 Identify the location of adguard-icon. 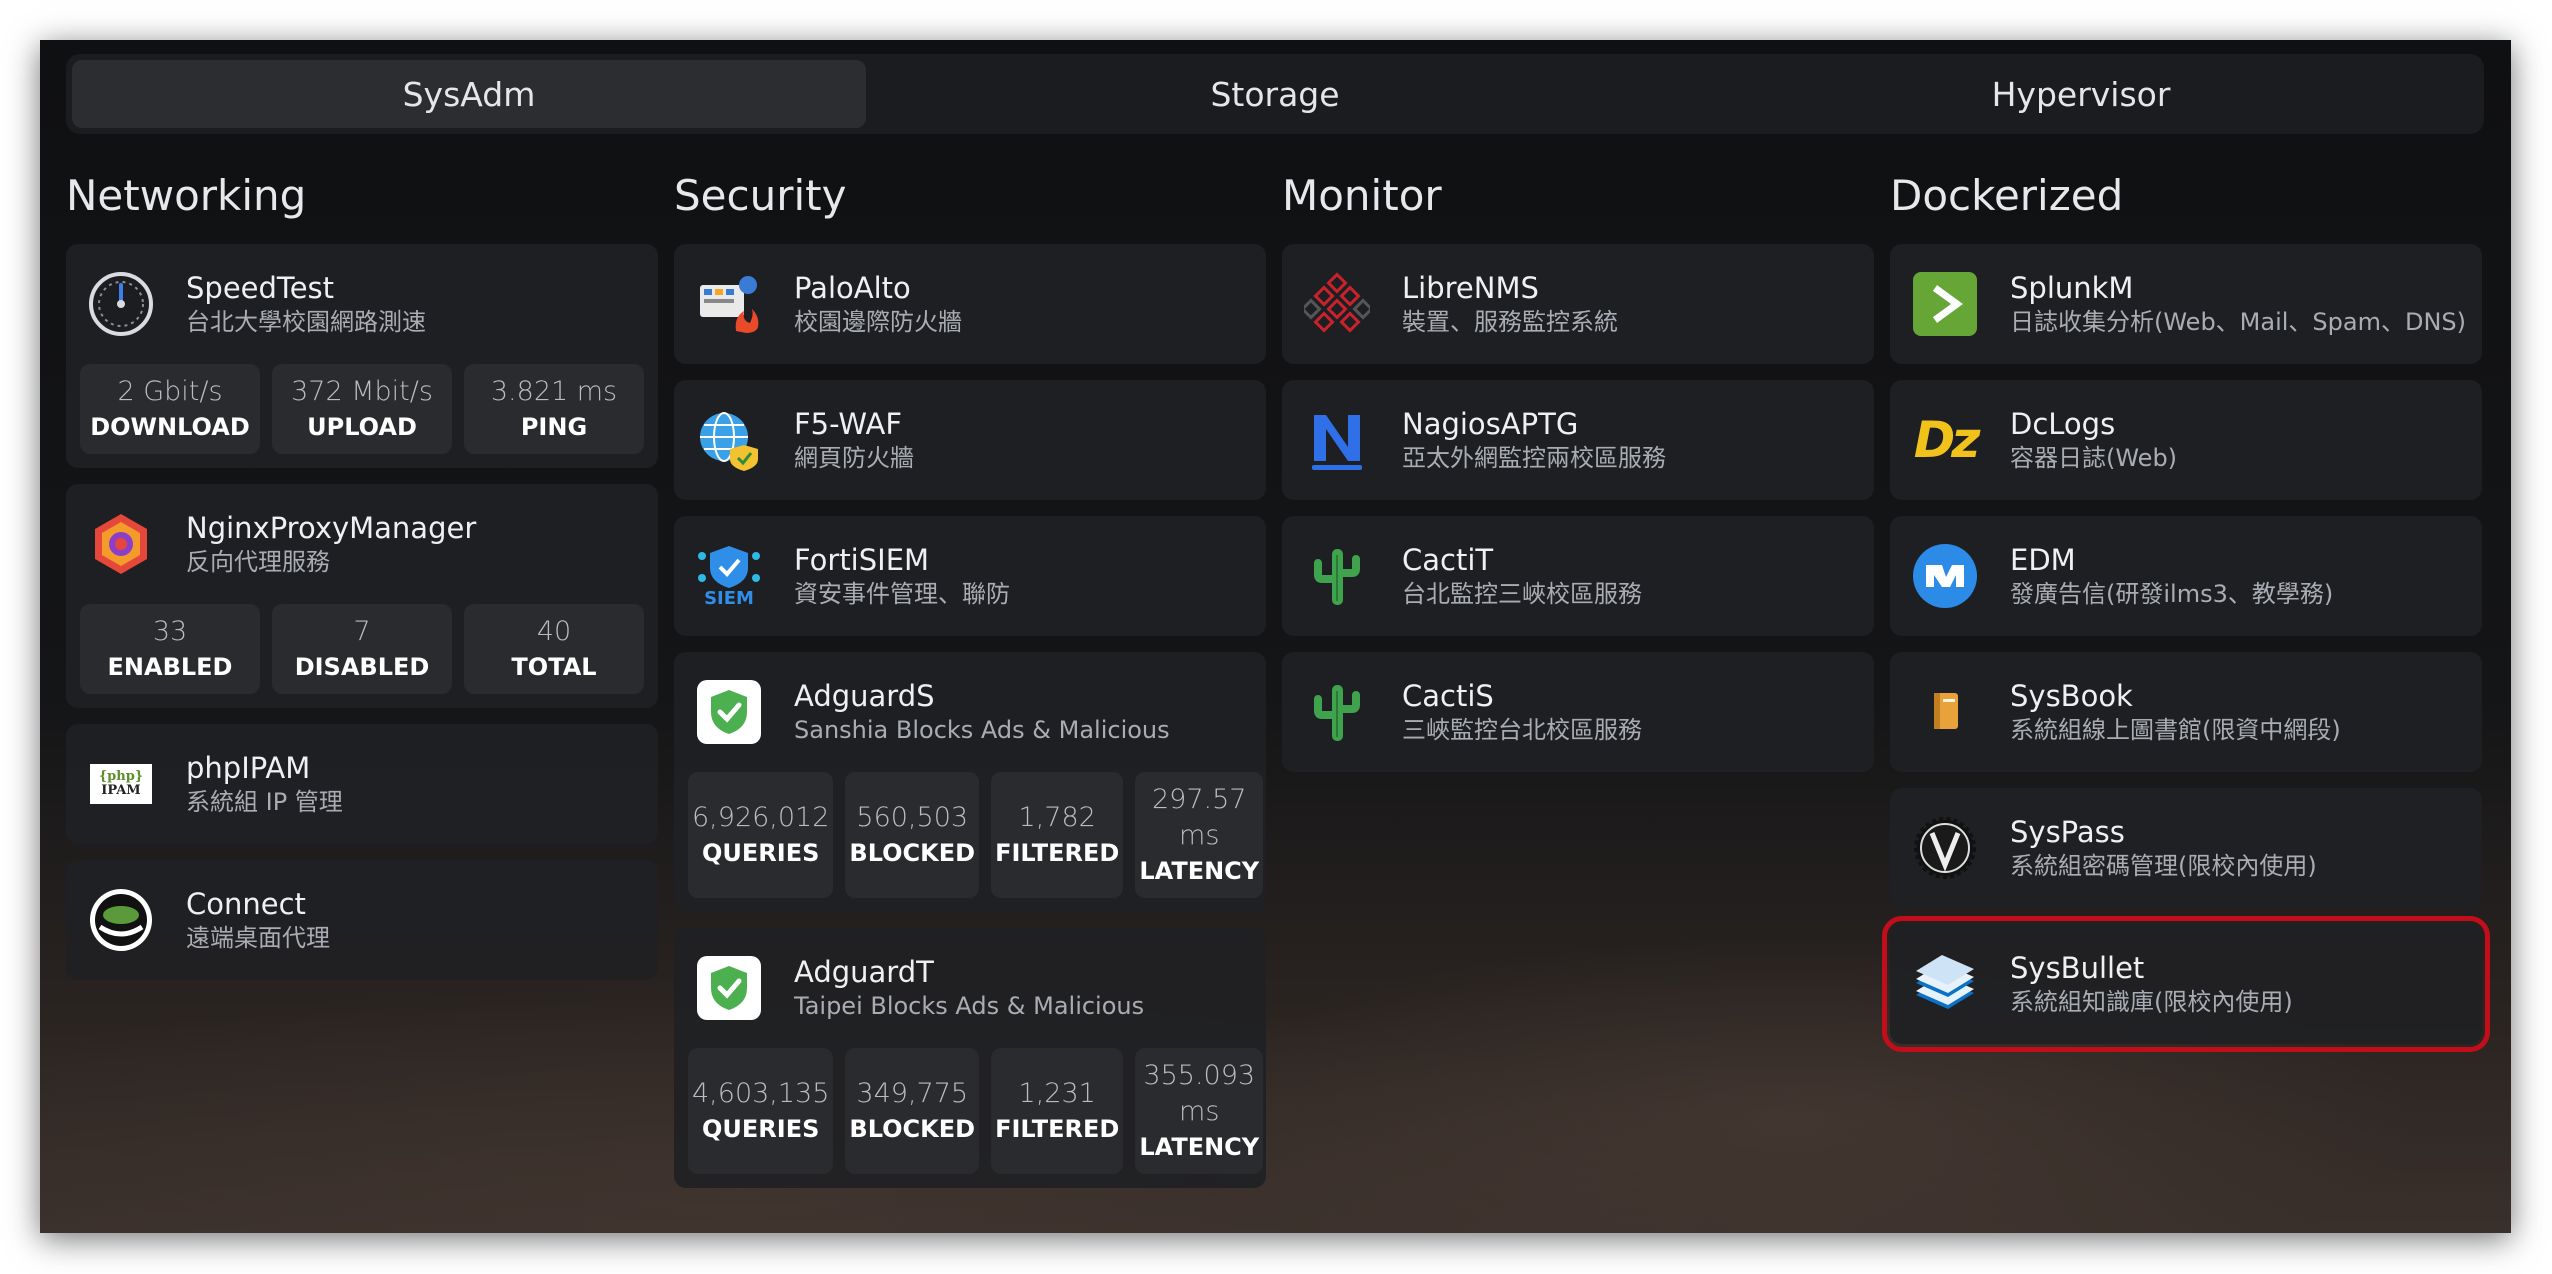
(729, 988).